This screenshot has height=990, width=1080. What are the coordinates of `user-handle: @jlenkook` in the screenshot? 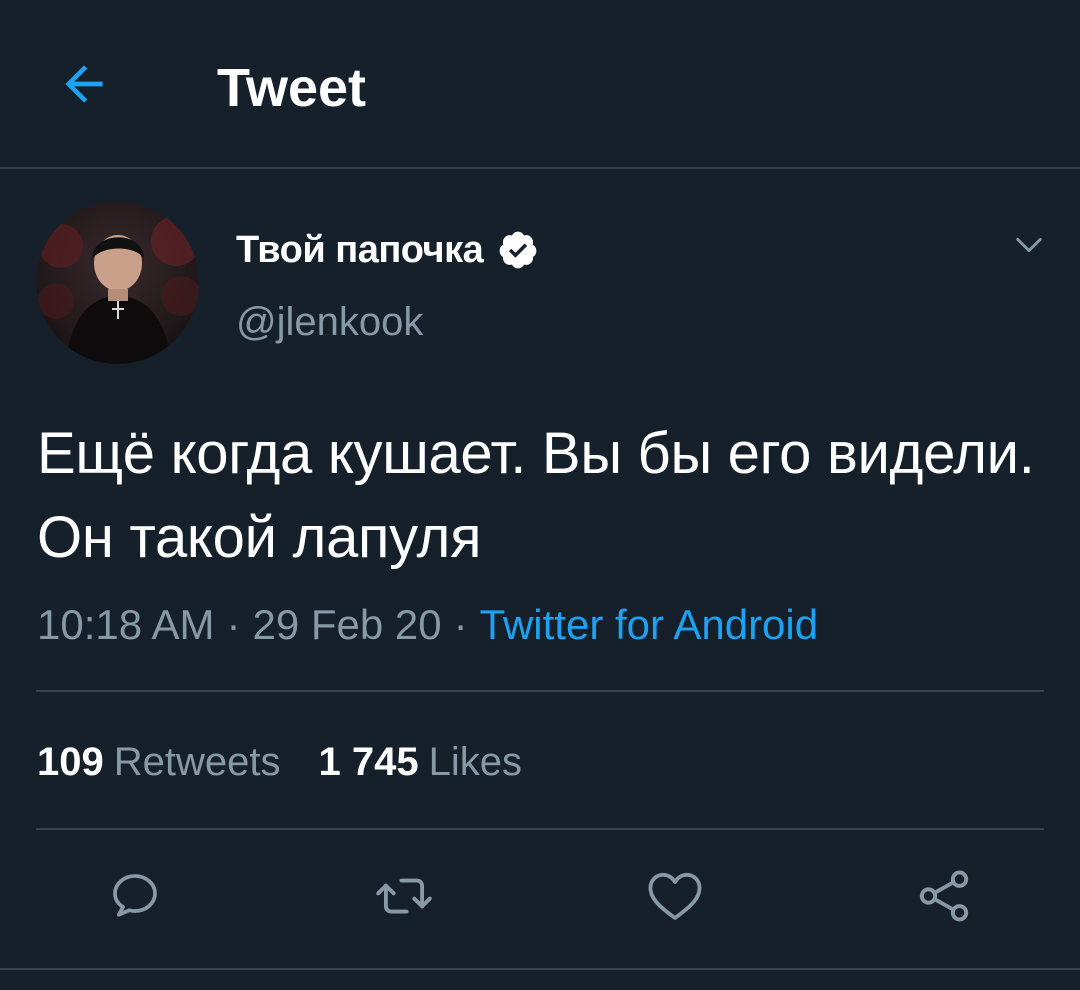 It's located at (329, 322).